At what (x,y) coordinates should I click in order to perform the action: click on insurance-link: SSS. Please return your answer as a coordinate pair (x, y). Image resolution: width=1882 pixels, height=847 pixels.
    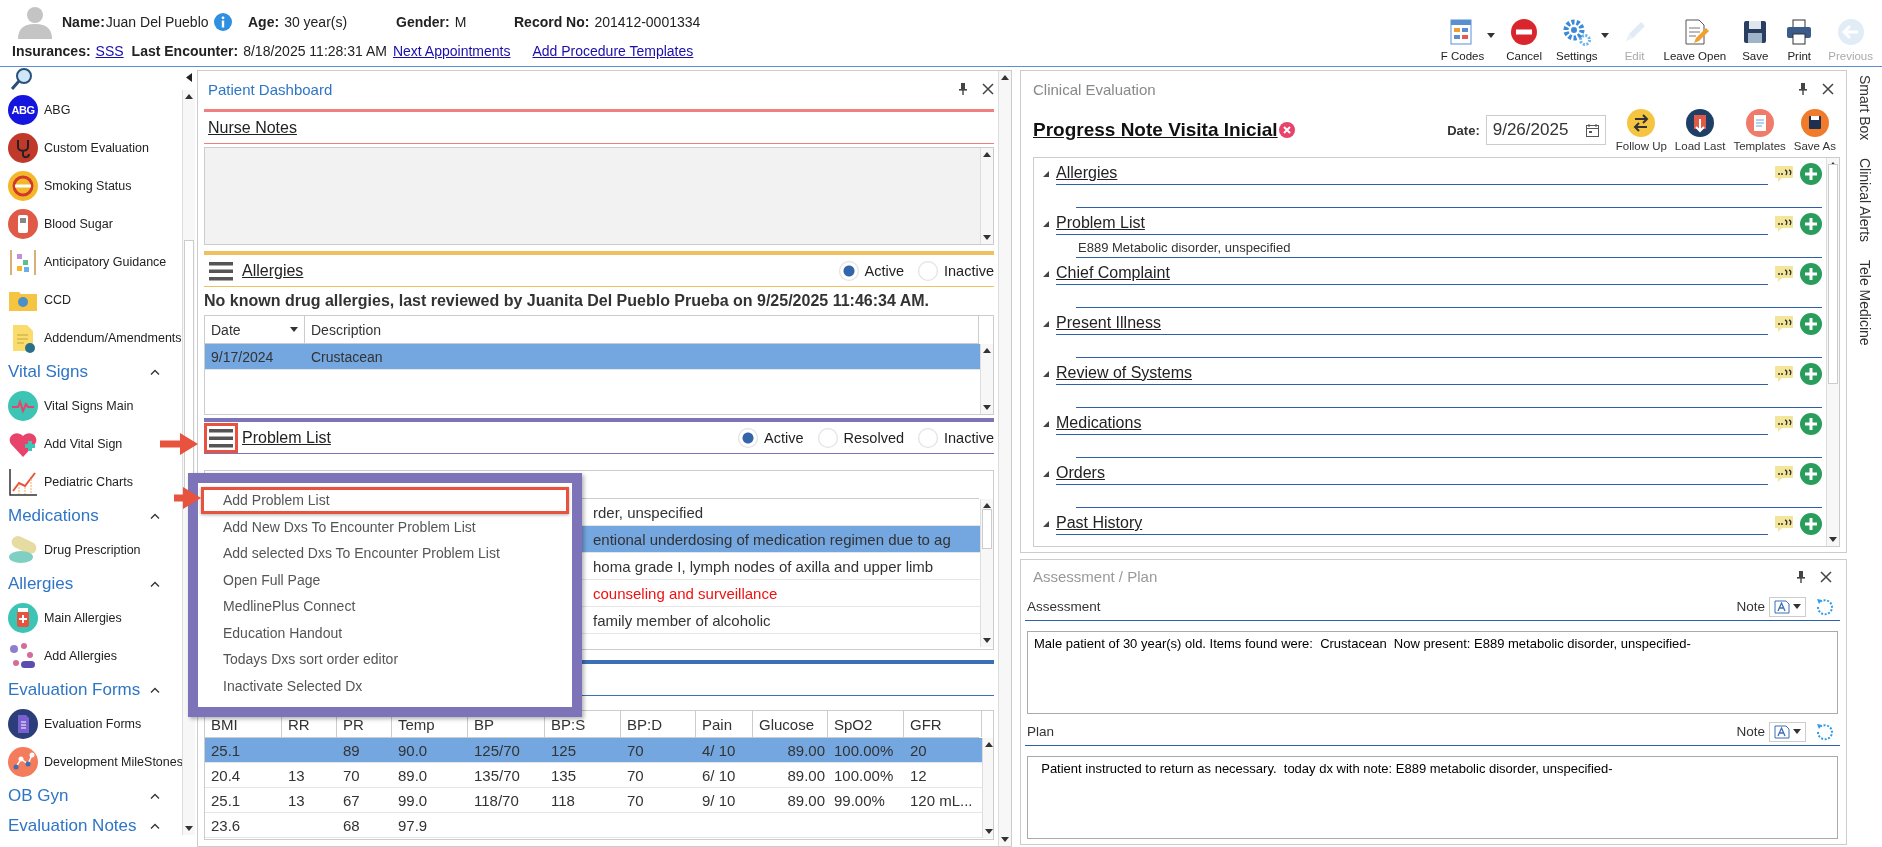
    Looking at the image, I should click on (109, 51).